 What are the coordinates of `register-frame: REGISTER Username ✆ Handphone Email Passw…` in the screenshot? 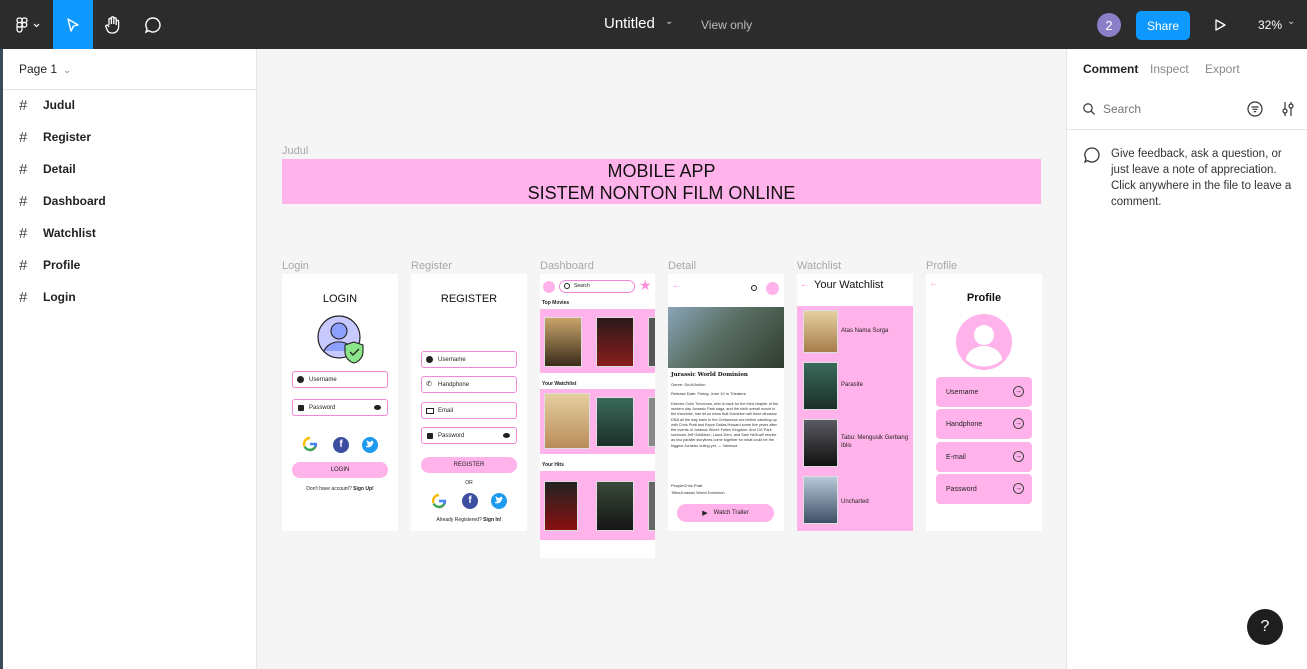 It's located at (469, 402).